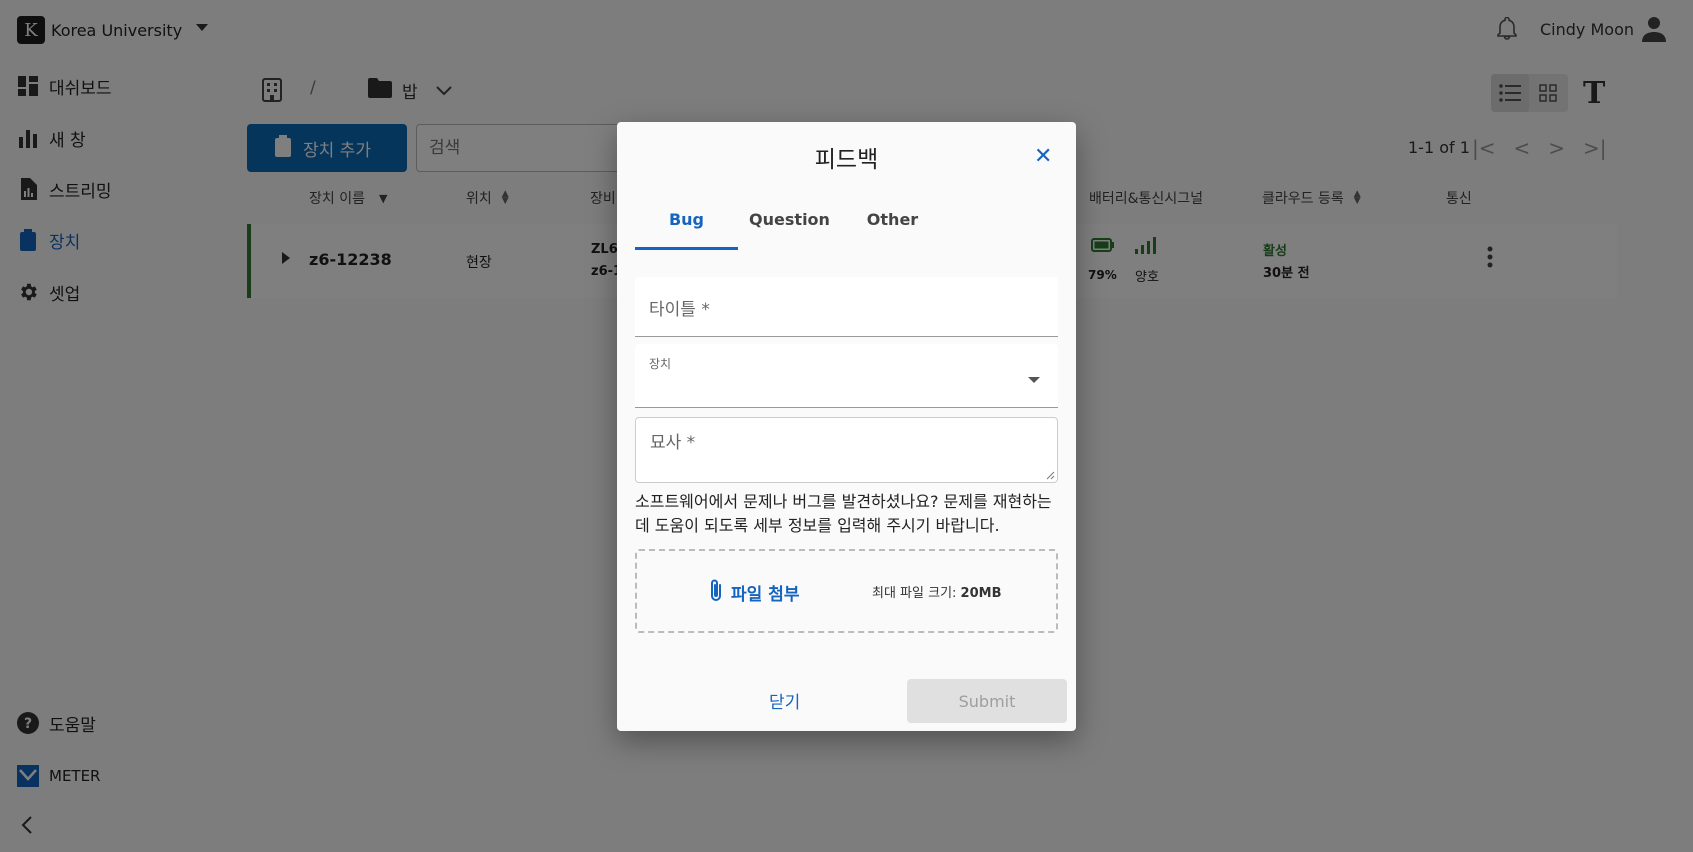 The image size is (1693, 852). Describe the element at coordinates (1043, 156) in the screenshot. I see `close-icon: ✕` at that location.